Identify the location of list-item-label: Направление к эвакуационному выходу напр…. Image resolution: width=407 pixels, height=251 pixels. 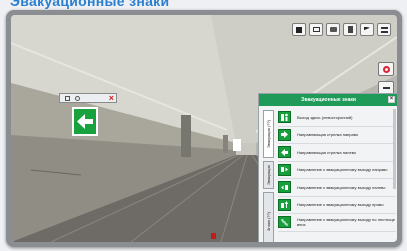
(342, 170).